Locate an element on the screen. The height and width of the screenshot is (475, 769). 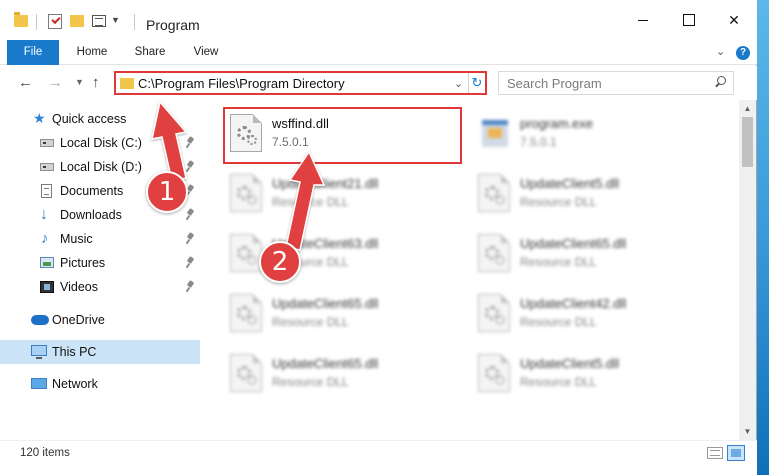
details-view-icon is located at coordinates (715, 453).